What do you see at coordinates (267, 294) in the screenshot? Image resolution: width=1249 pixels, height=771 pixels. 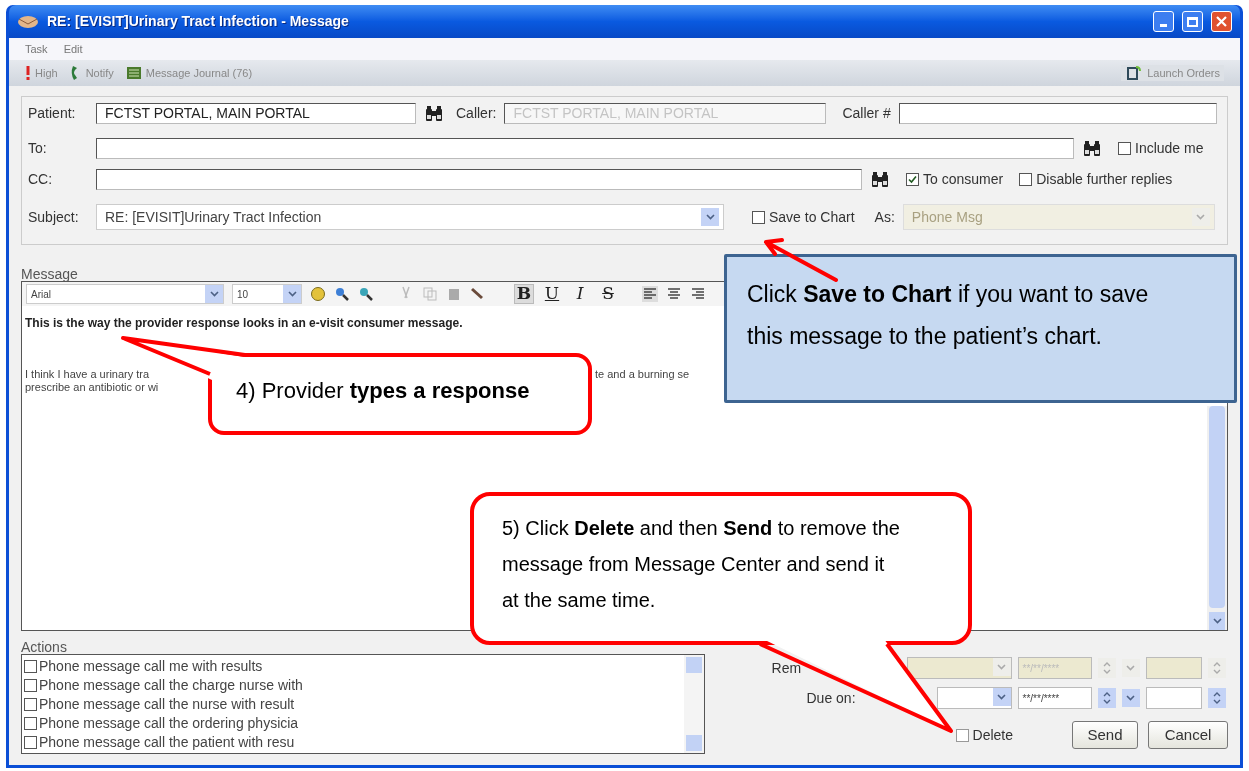 I see `size-combo-box: 10` at bounding box center [267, 294].